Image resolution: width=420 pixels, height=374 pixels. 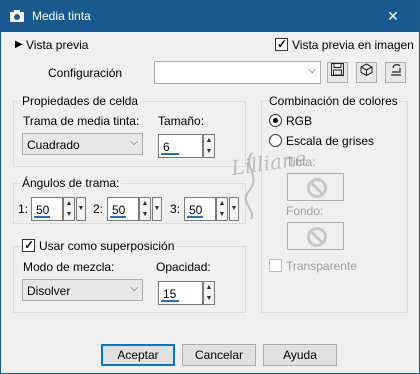 What do you see at coordinates (237, 72) in the screenshot?
I see `config-dropdown: ⌵` at bounding box center [237, 72].